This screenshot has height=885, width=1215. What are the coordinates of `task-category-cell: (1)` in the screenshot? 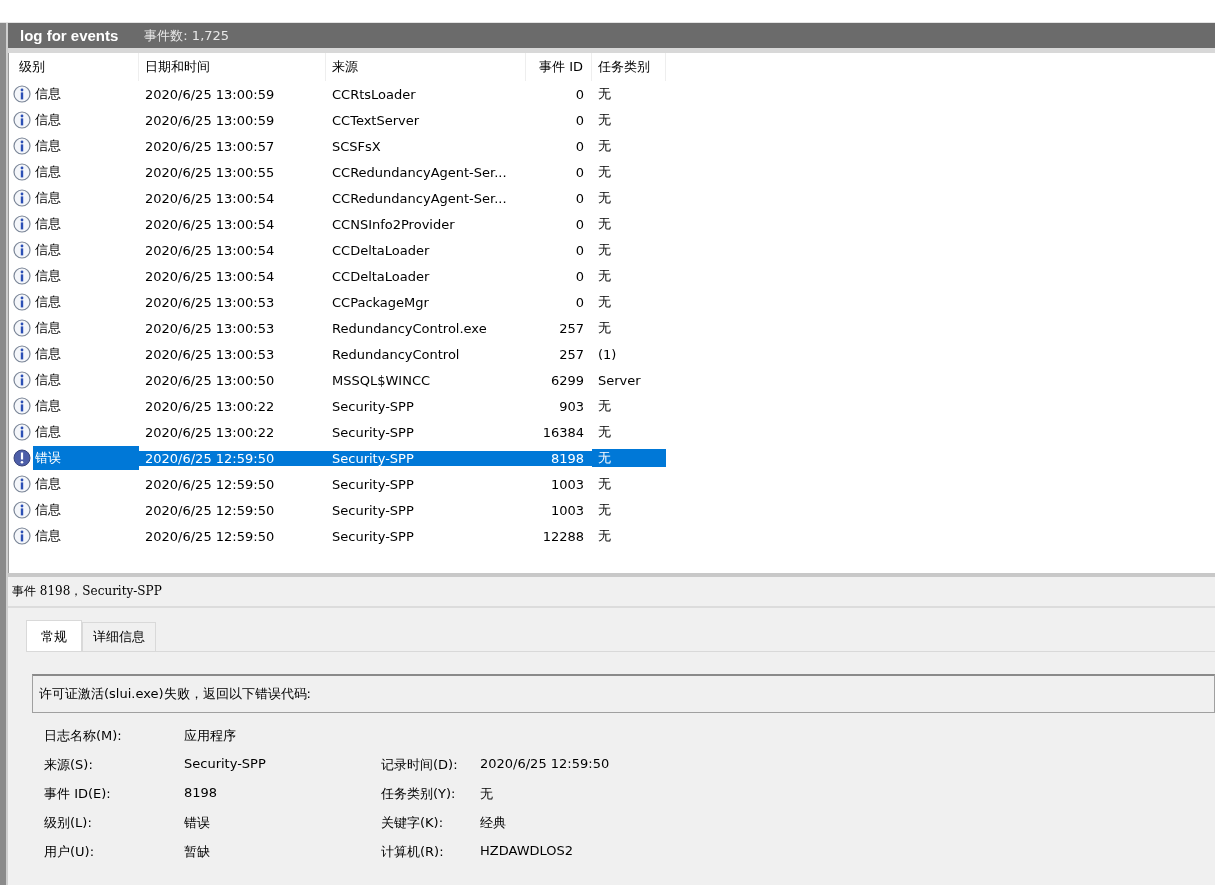 It's located at (629, 354).